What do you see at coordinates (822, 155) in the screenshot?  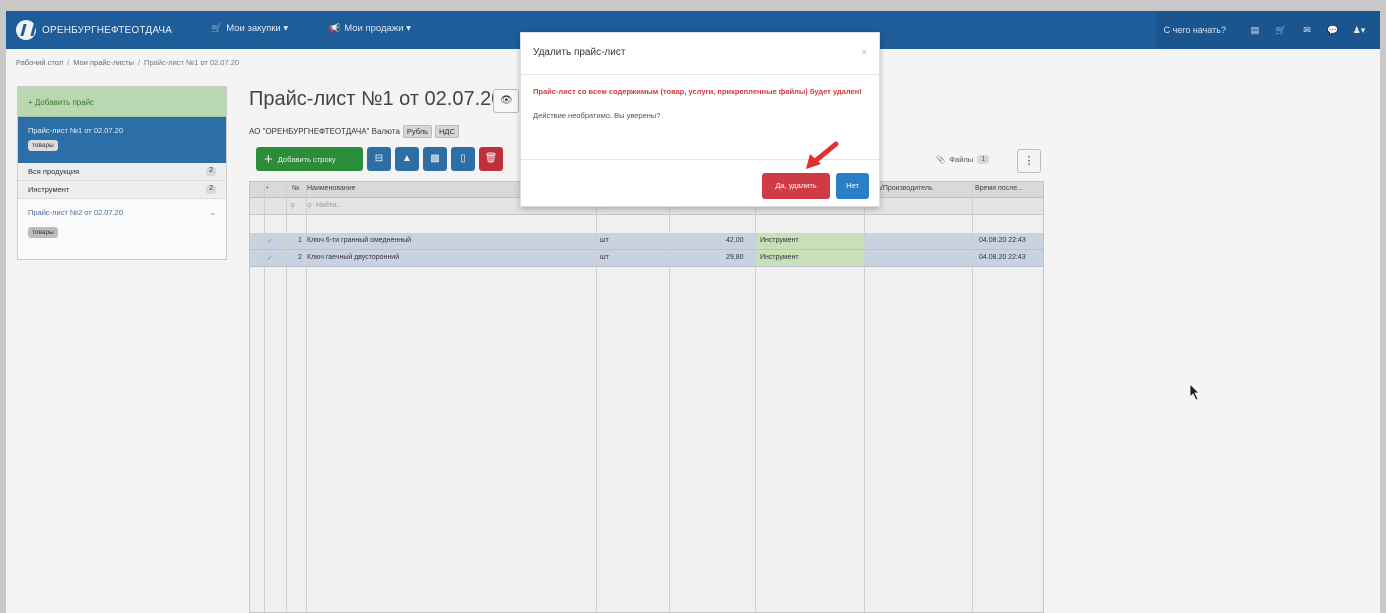 I see `red-arrow-icon` at bounding box center [822, 155].